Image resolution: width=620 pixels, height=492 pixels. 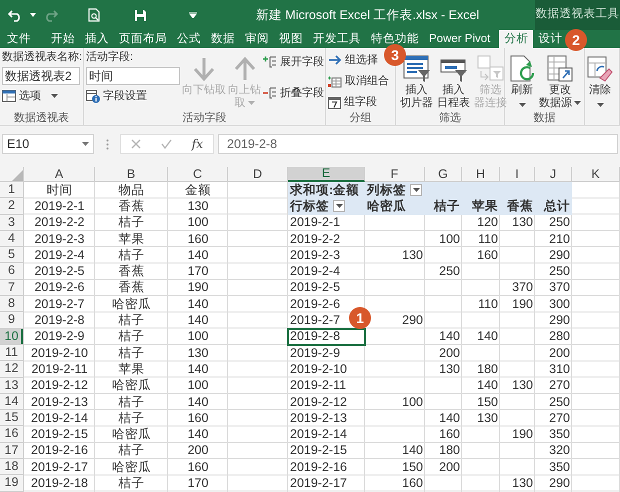 What do you see at coordinates (19, 39) in the screenshot?
I see `ribbon-tab: 文件` at bounding box center [19, 39].